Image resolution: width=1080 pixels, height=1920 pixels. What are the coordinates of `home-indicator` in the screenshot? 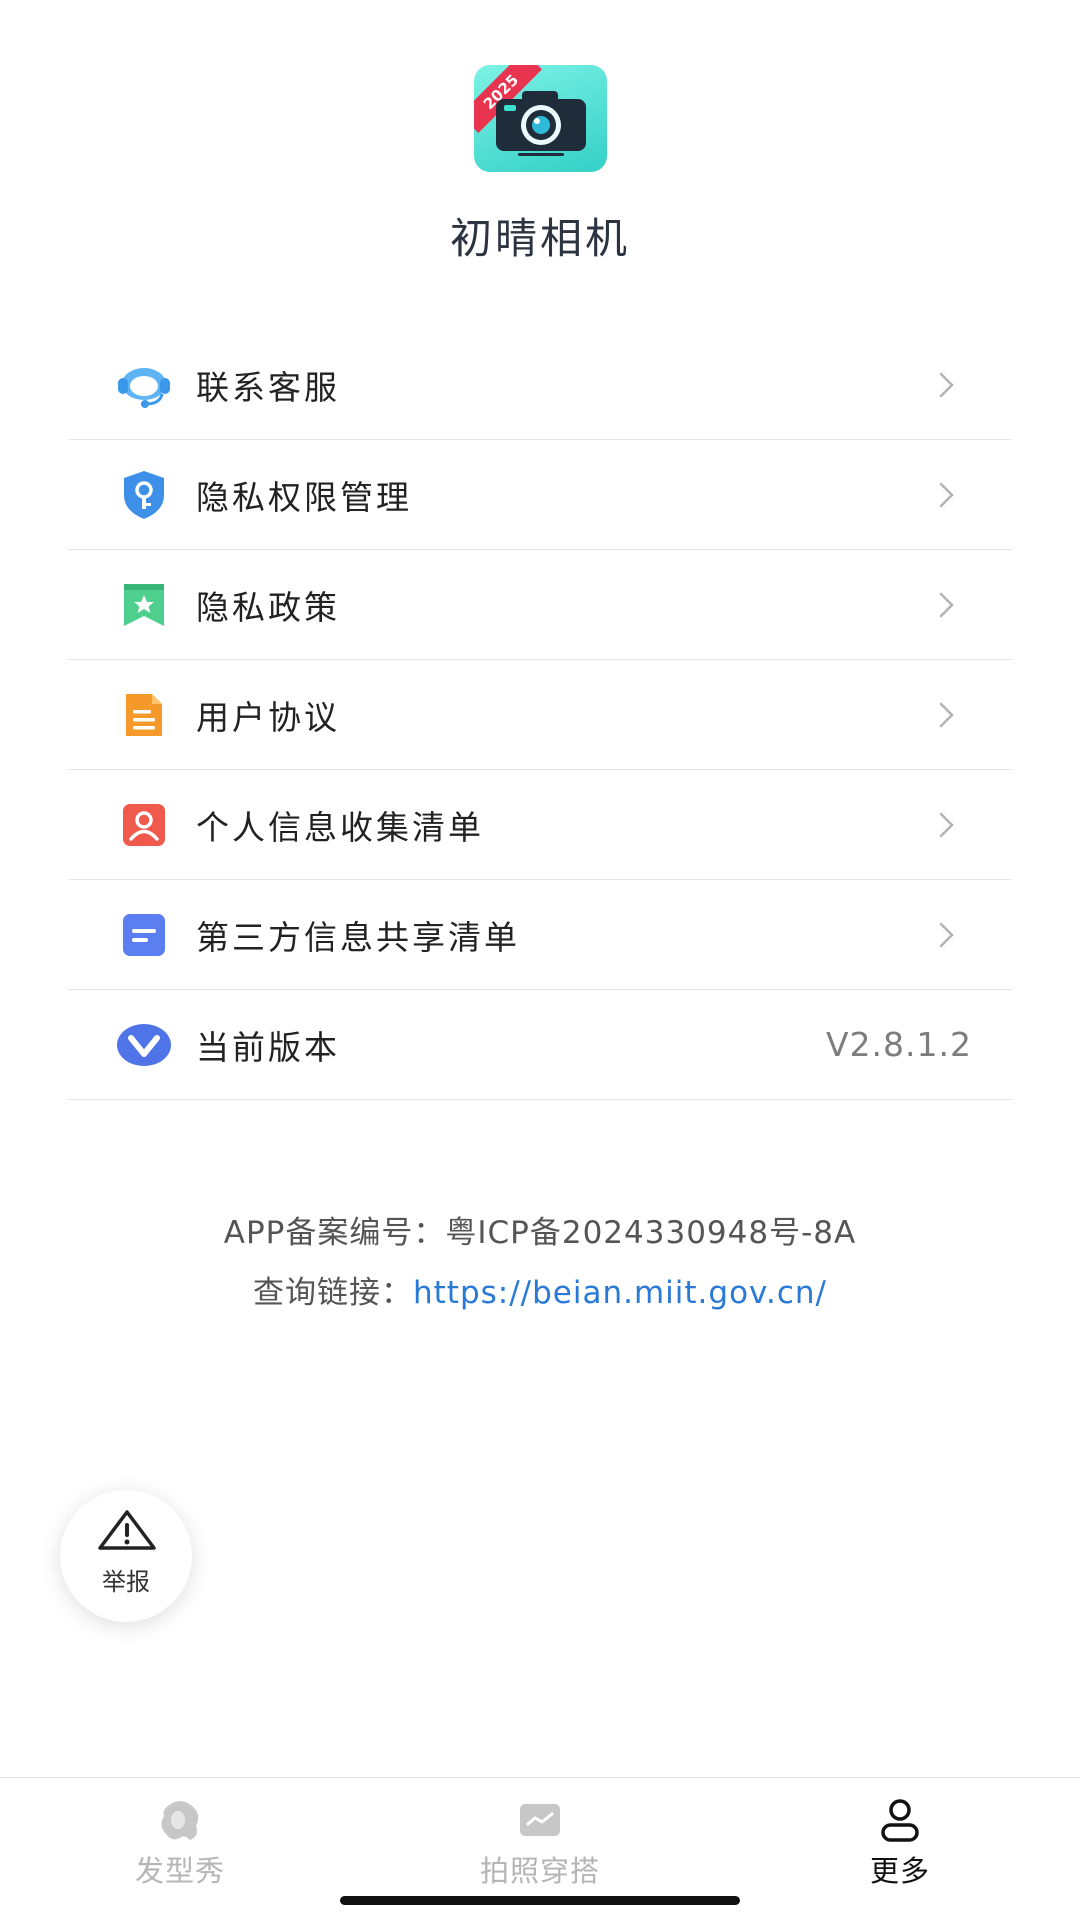 It's located at (540, 1900).